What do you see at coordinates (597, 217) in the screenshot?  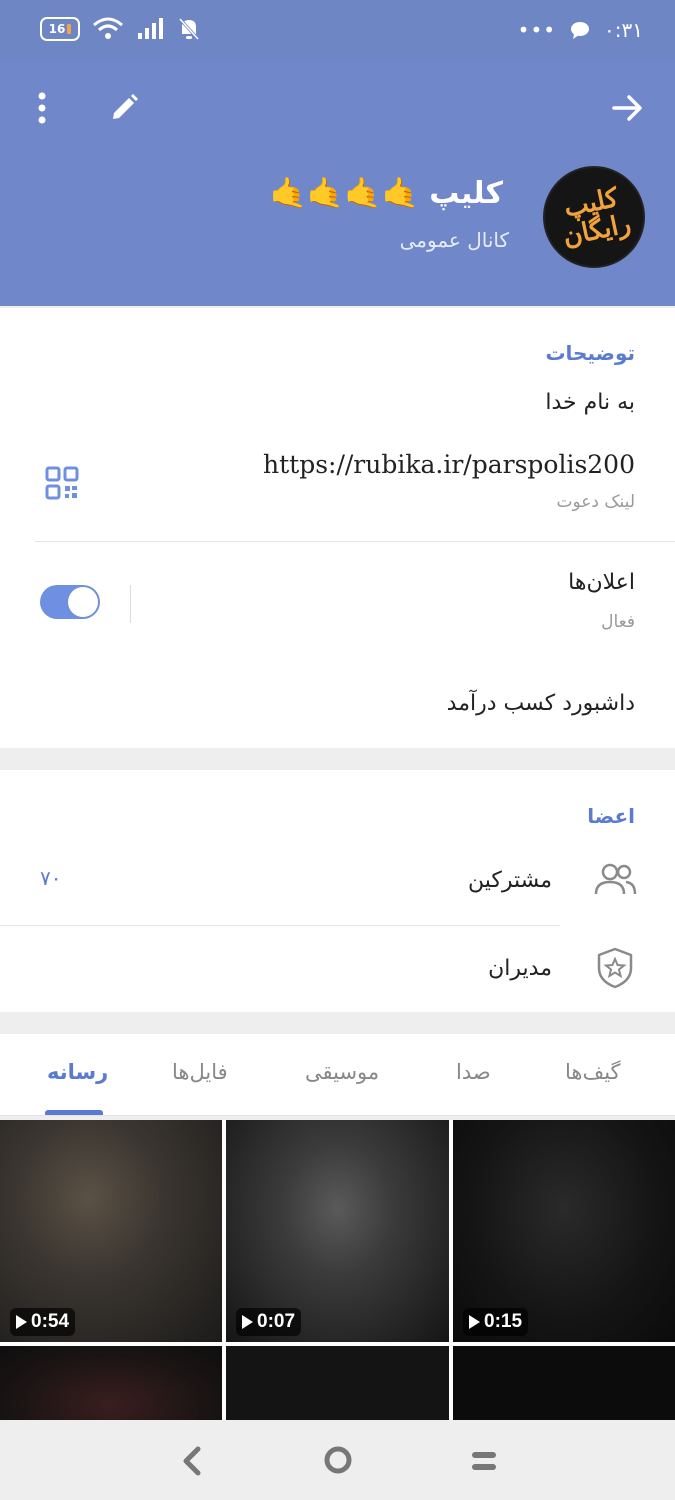 I see `avatar-logo-text: کلیپ رایگان` at bounding box center [597, 217].